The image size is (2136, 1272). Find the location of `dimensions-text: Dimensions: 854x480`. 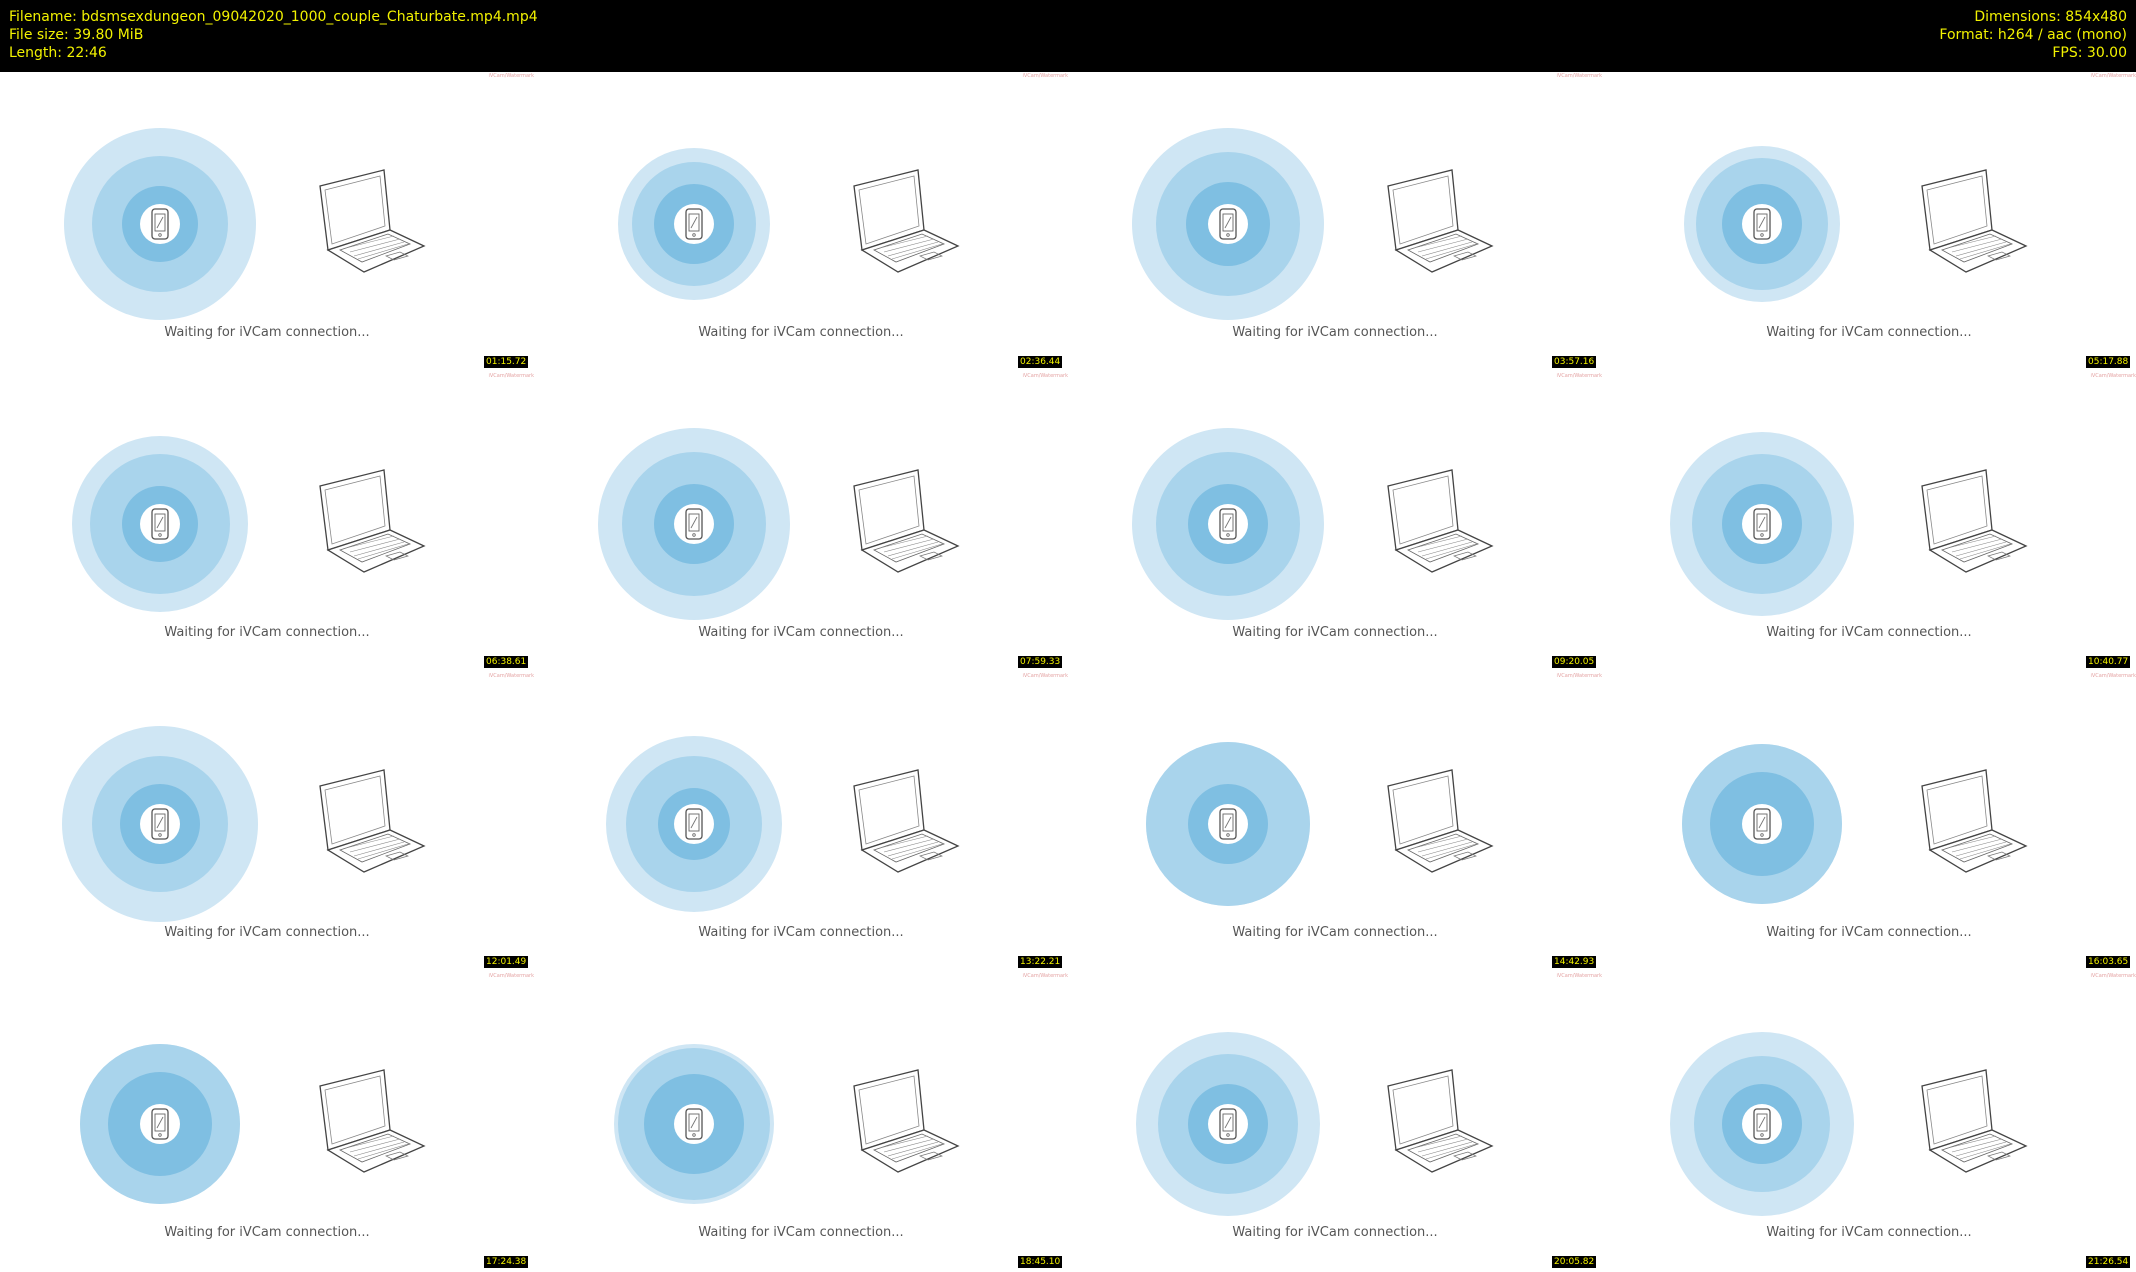

dimensions-text: Dimensions: 854x480 is located at coordinates (2033, 17).